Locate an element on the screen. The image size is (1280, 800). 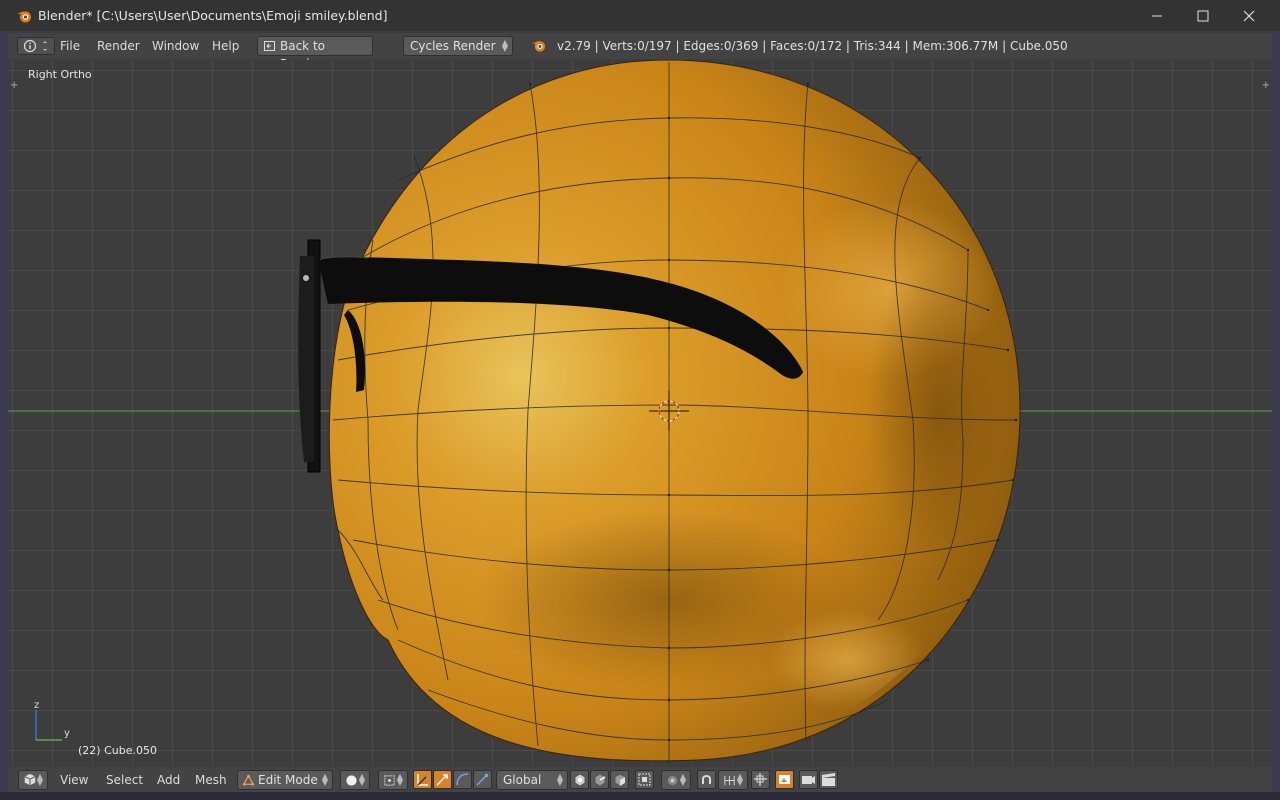
arrow-icon is located at coordinates (442, 780).